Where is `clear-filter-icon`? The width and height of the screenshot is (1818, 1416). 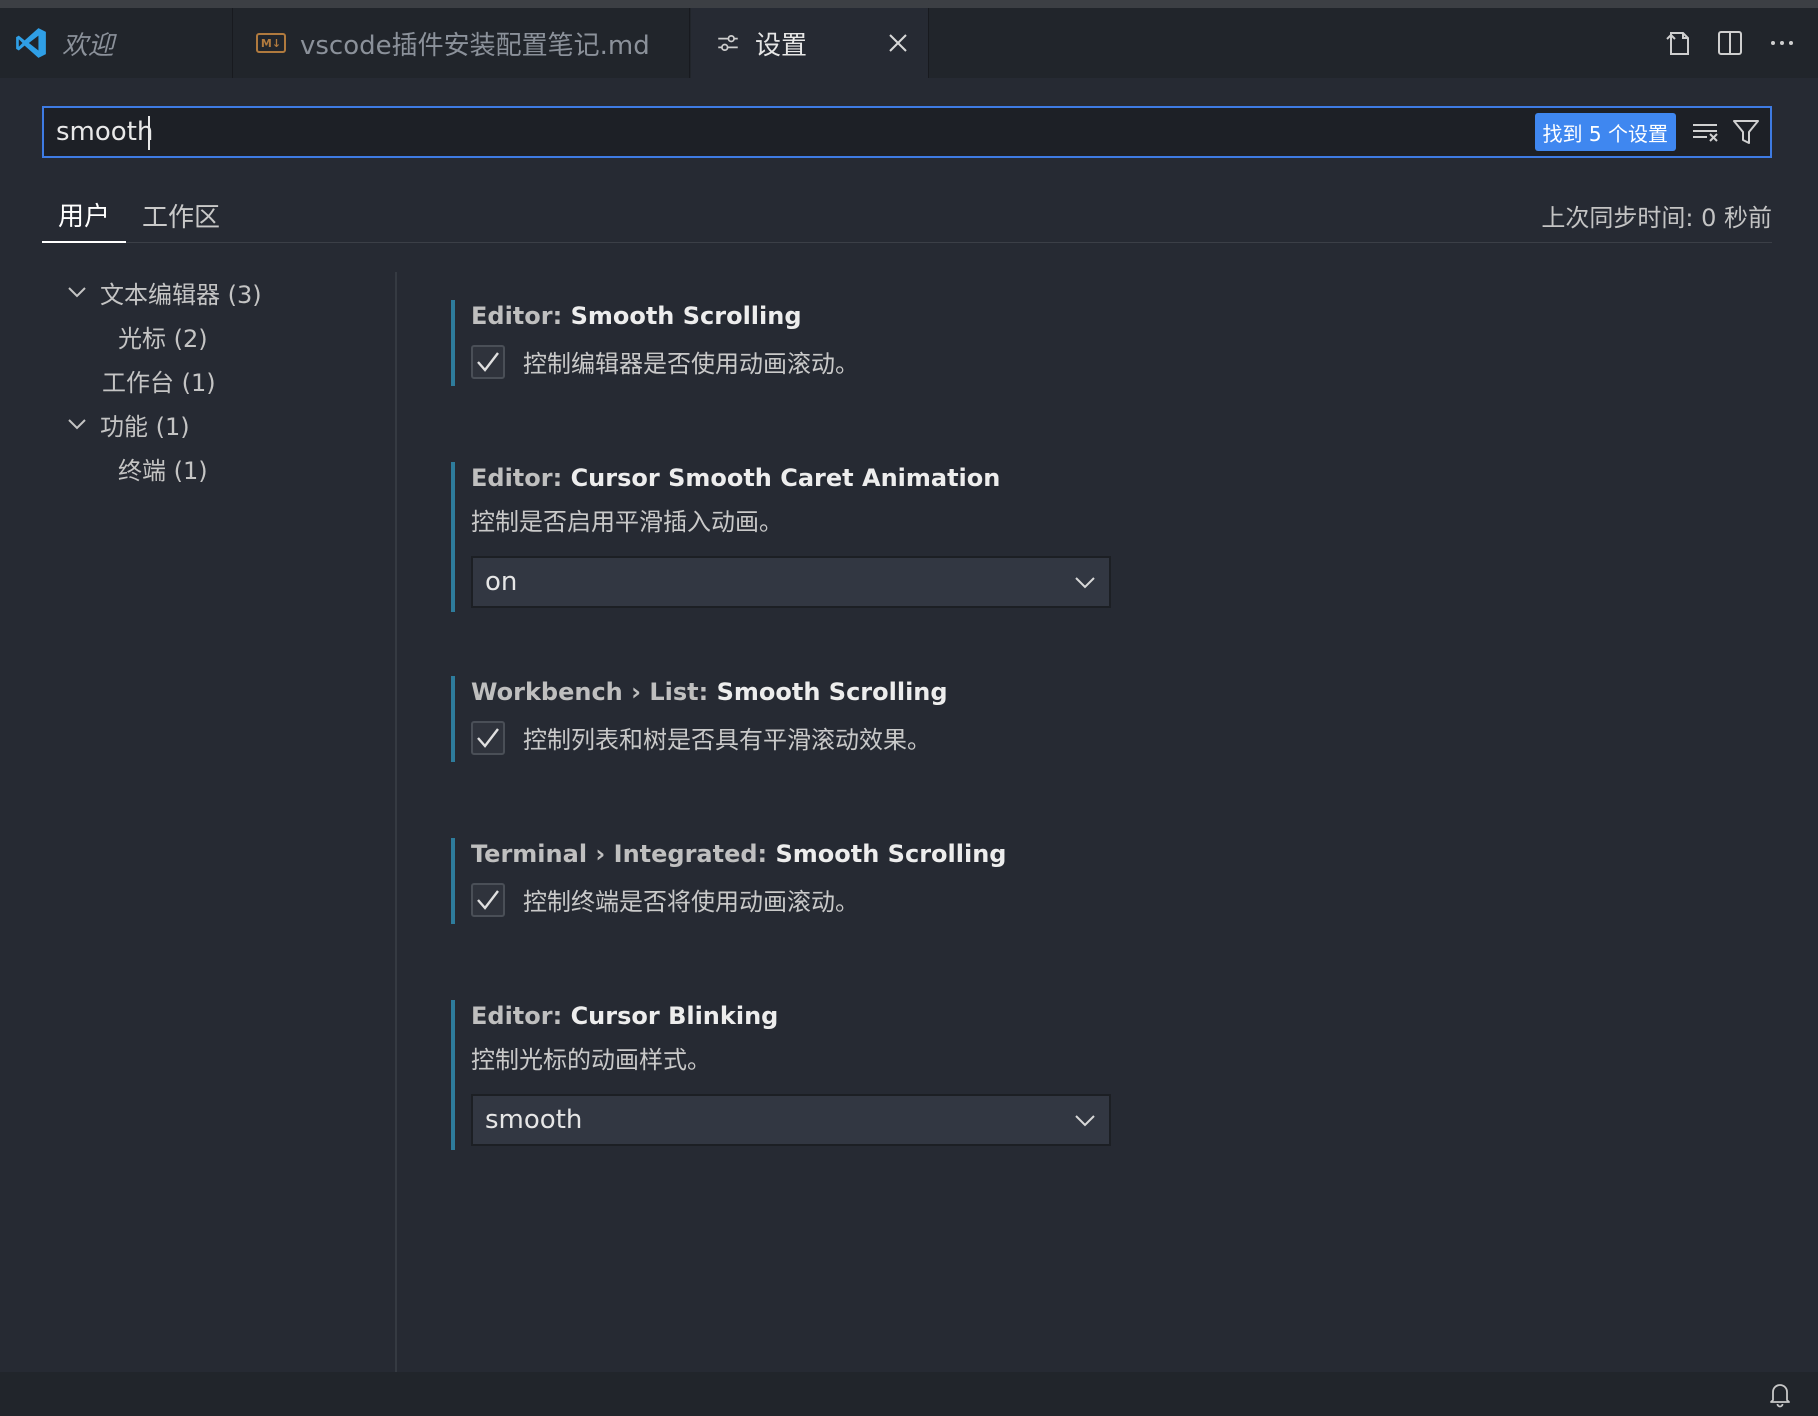 clear-filter-icon is located at coordinates (1706, 132).